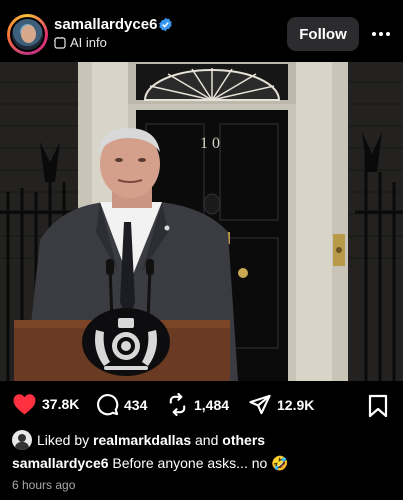 The height and width of the screenshot is (500, 403). Describe the element at coordinates (212, 143) in the screenshot. I see `door-number: 10` at that location.